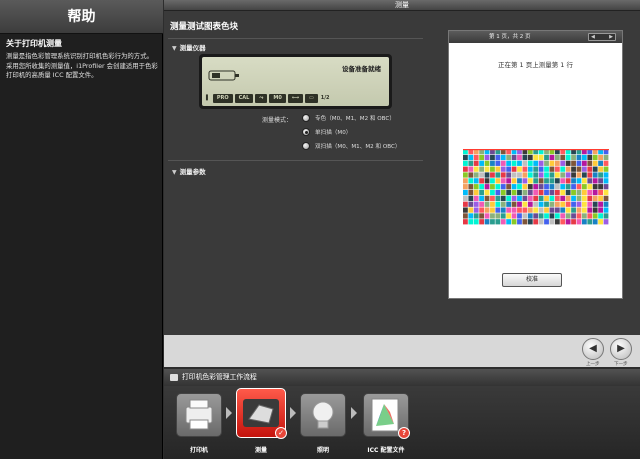 The height and width of the screenshot is (459, 640). I want to click on workflow-step-icc-profile: ?, so click(386, 416).